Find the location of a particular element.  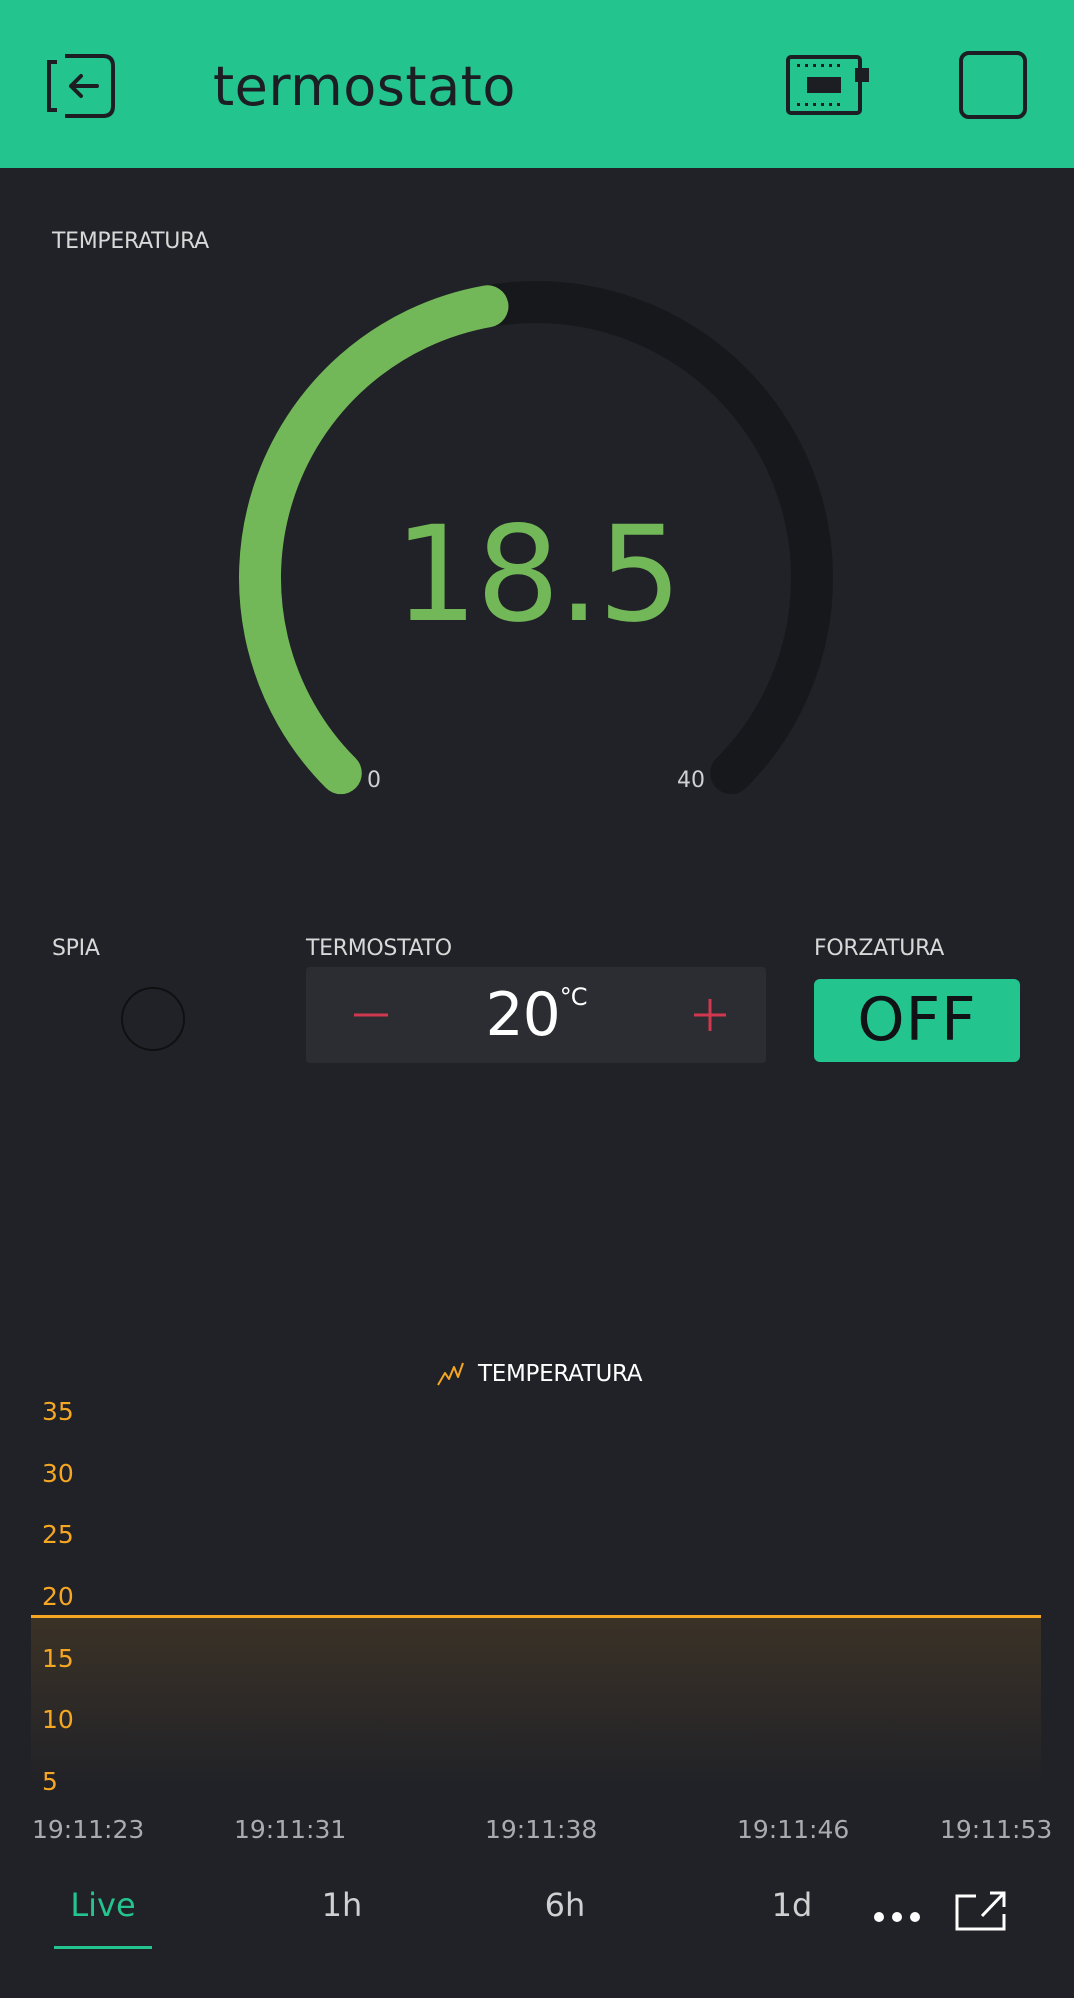

x-tick-label: 19:11:53 is located at coordinates (996, 1829).